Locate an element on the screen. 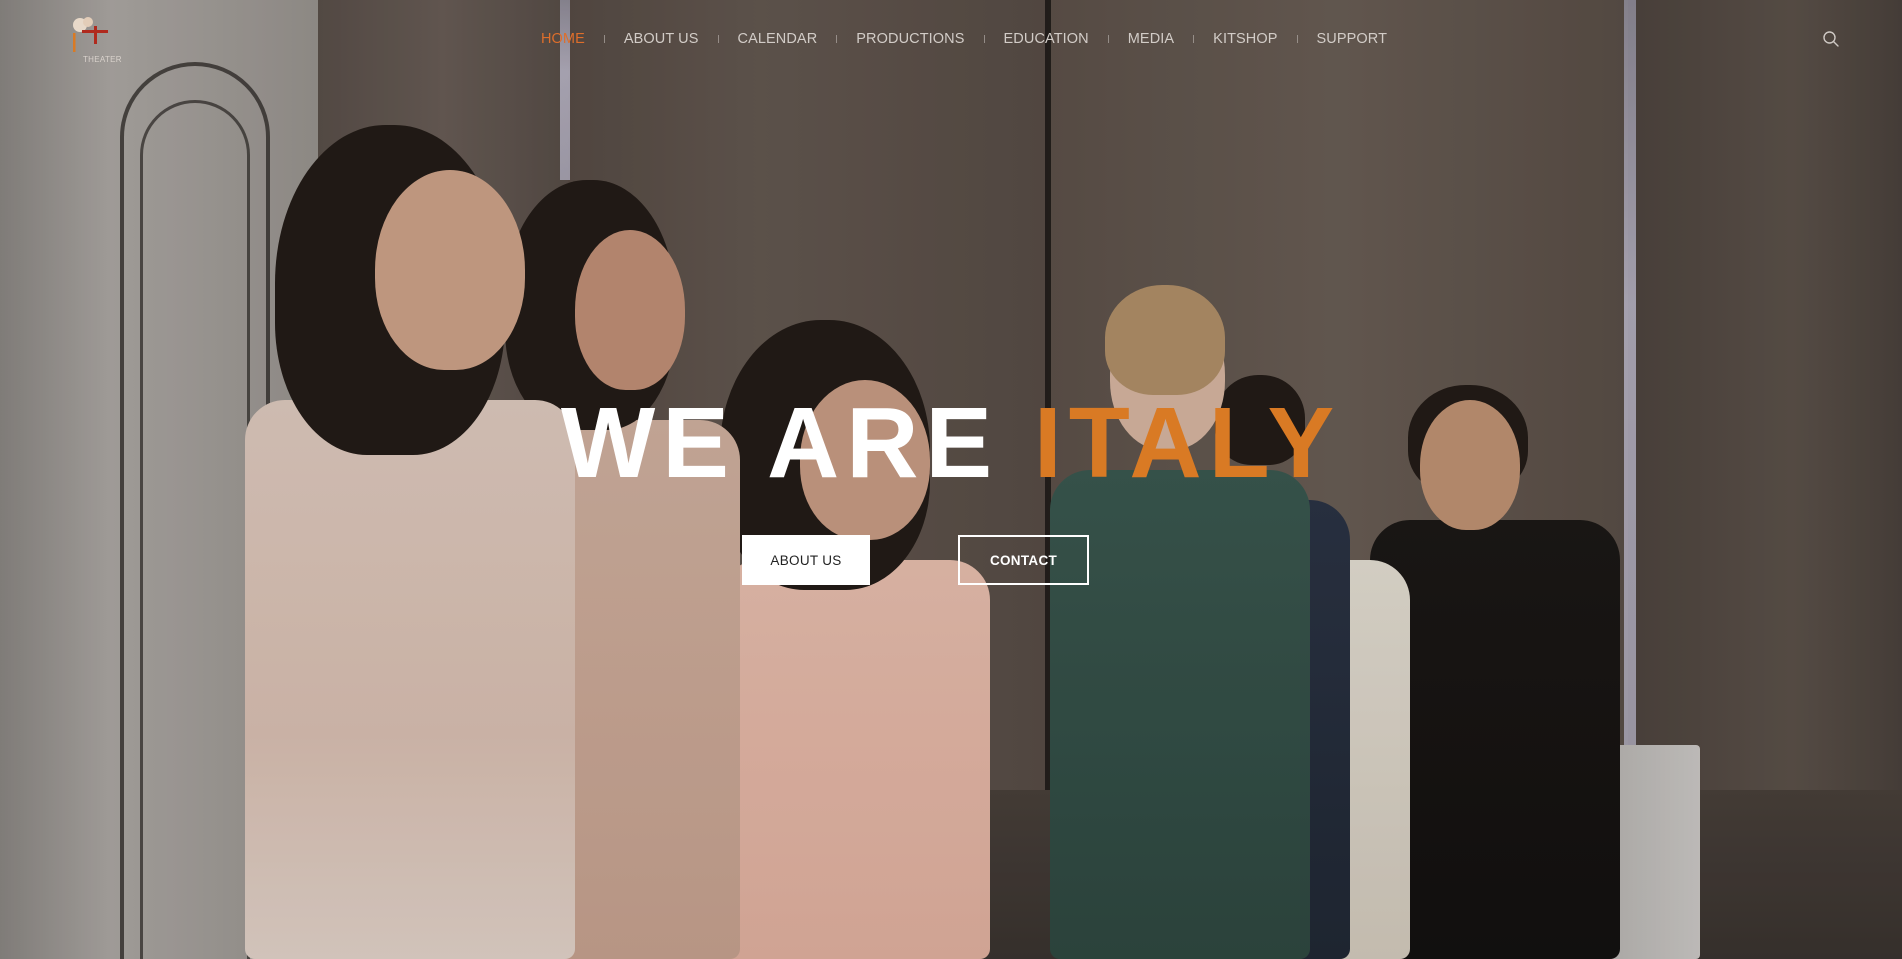 The height and width of the screenshot is (959, 1902). nav-item-education: EDUCATION is located at coordinates (1046, 39).